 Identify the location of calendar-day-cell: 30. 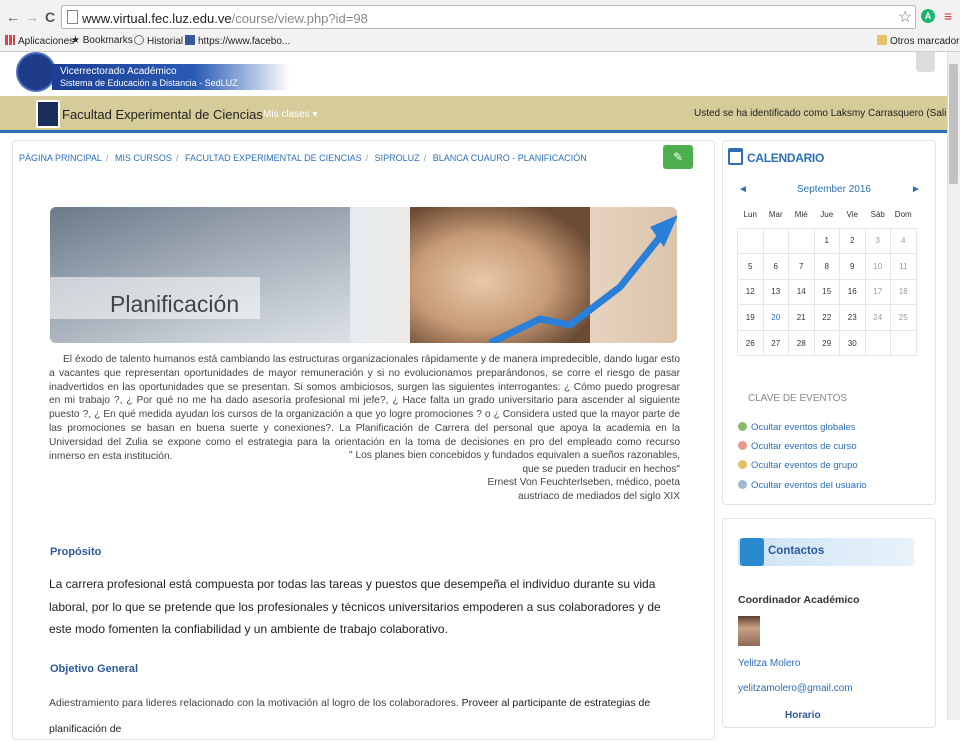
(852, 343).